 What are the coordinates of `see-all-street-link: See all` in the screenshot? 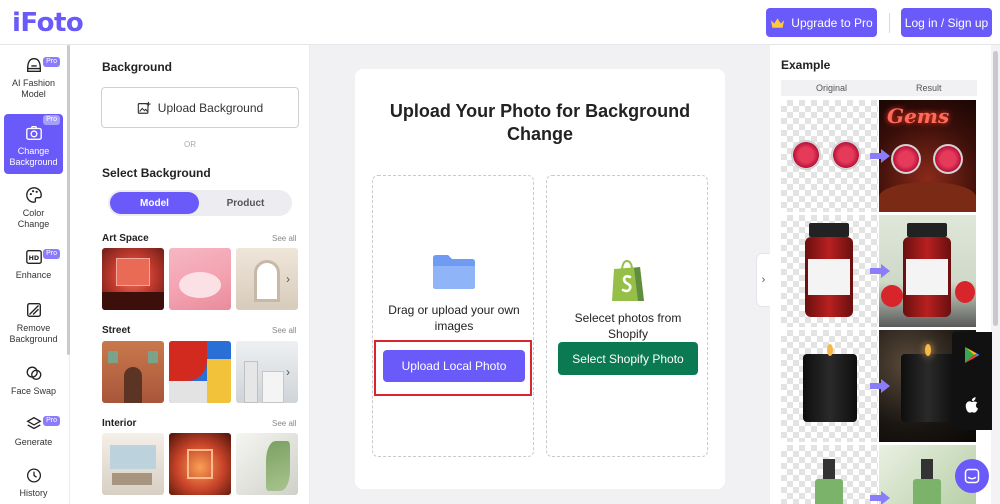 It's located at (284, 330).